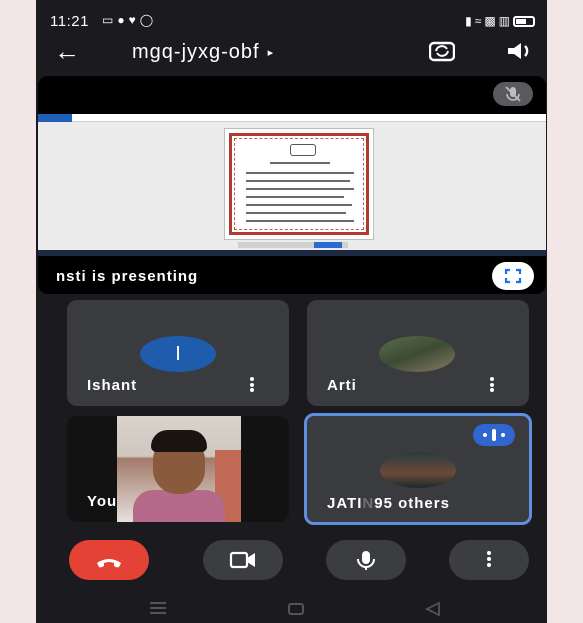 This screenshot has width=583, height=623. What do you see at coordinates (134, 20) in the screenshot?
I see `heart-icon: ♥` at bounding box center [134, 20].